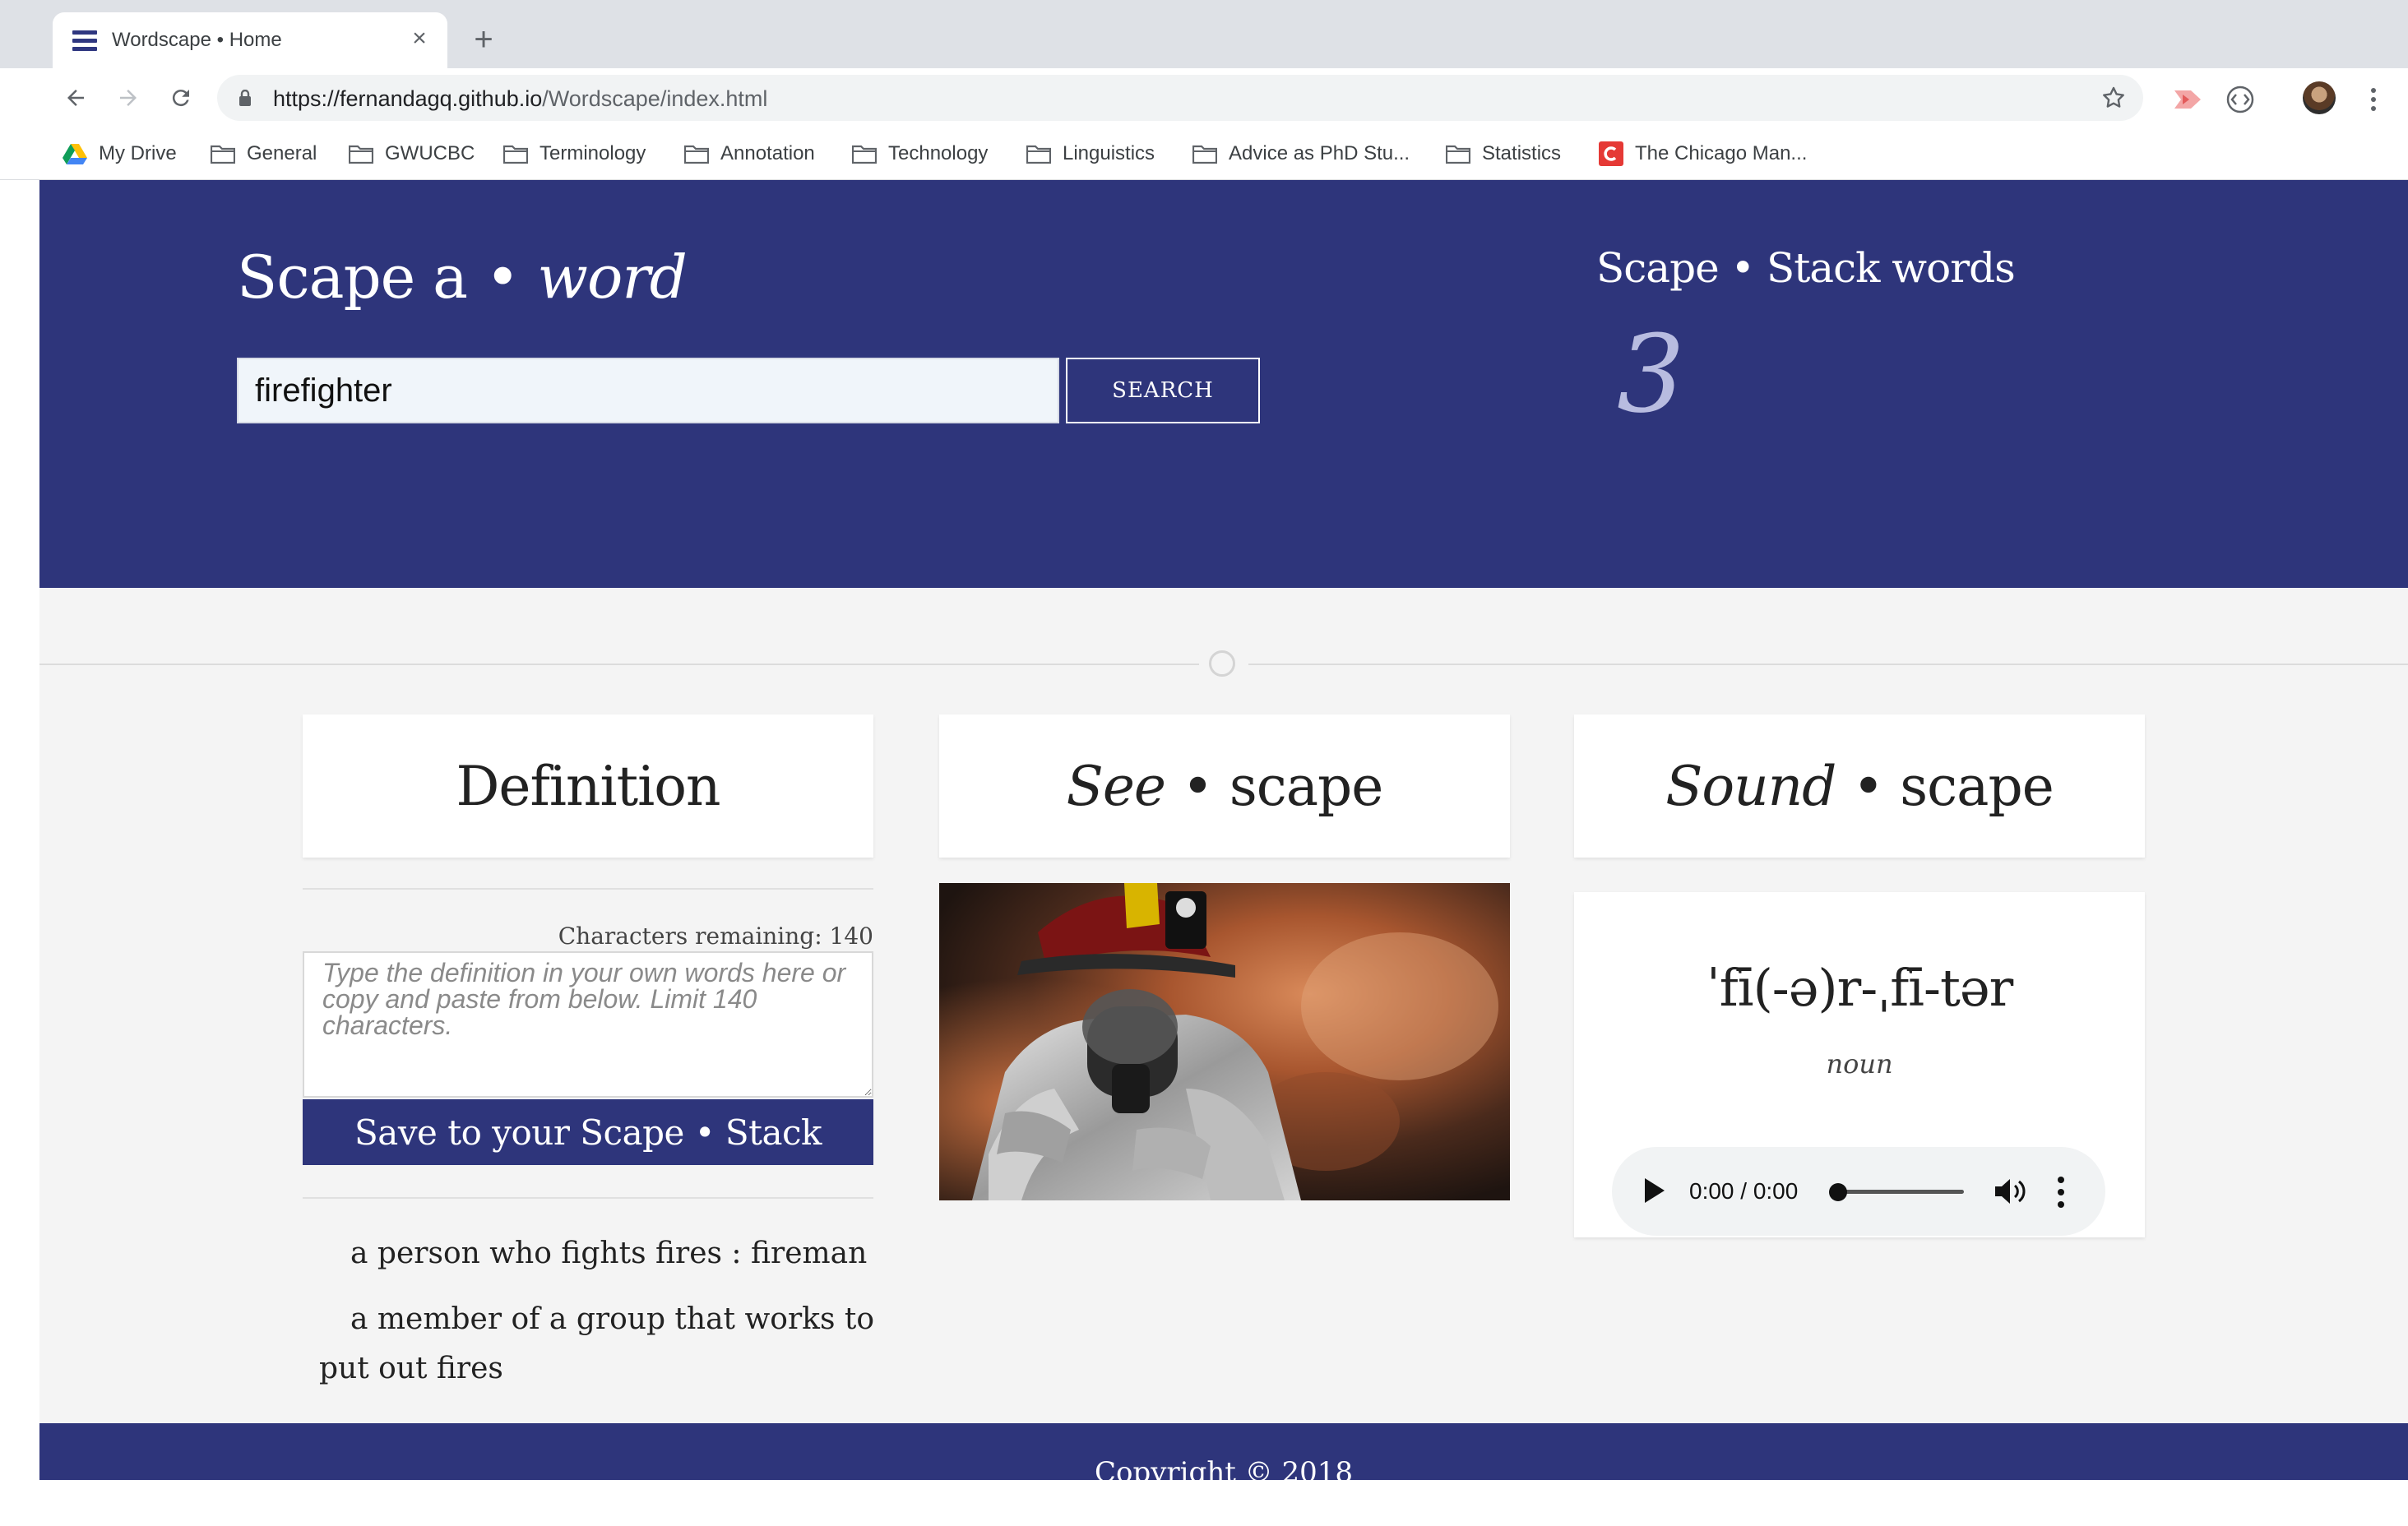 This screenshot has width=2408, height=1526. I want to click on sound-heading-em: Sound, so click(1751, 786).